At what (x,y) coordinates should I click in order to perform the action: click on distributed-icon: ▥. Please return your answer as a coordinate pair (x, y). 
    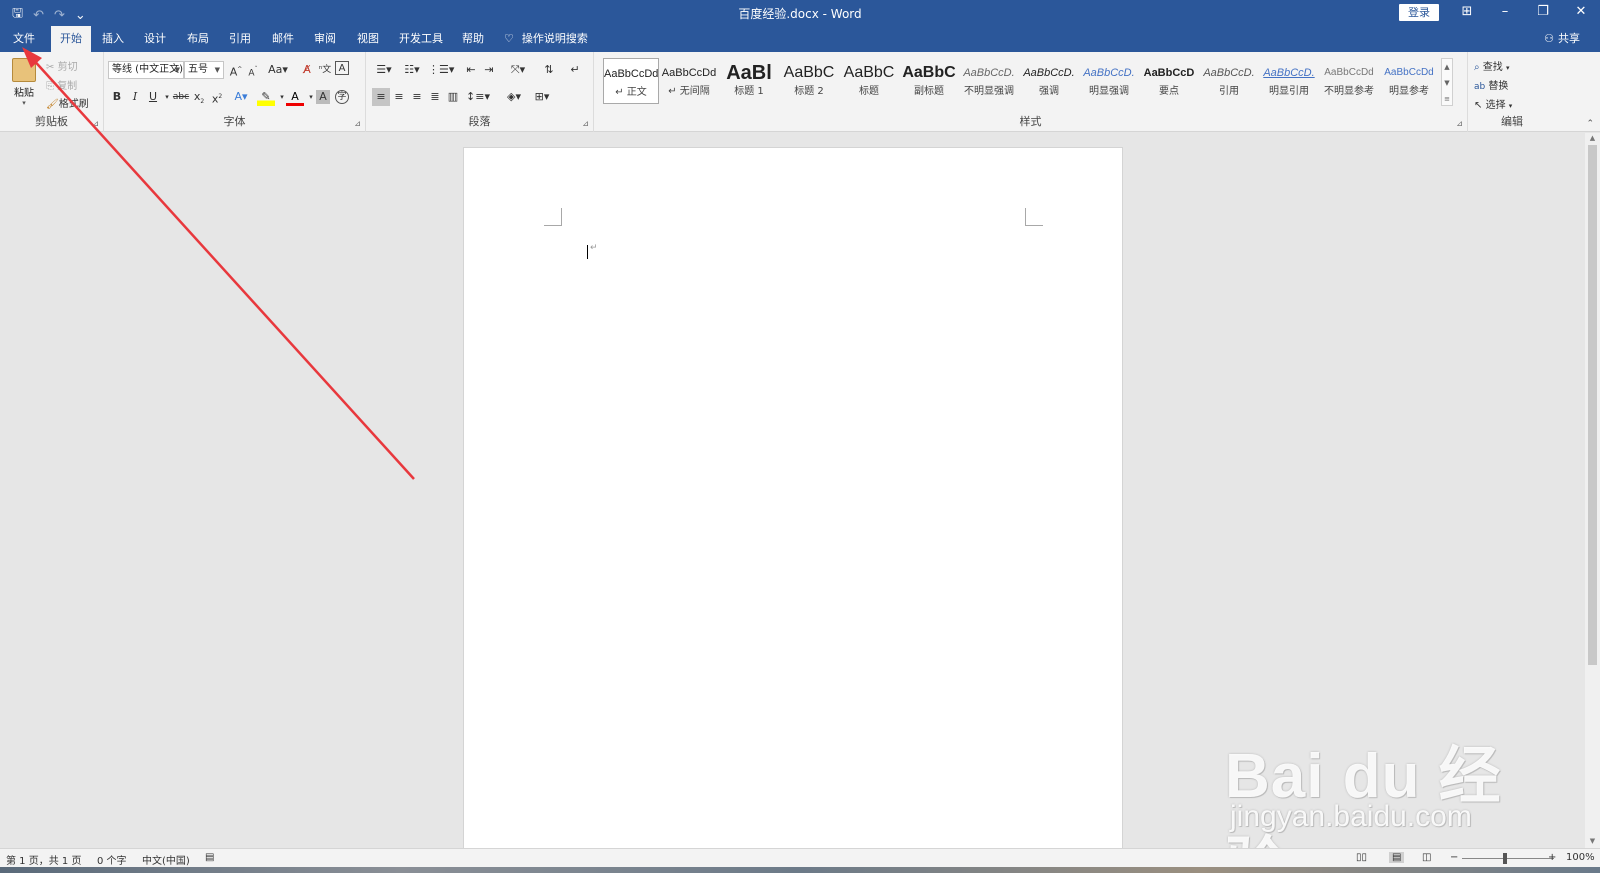
    Looking at the image, I should click on (453, 97).